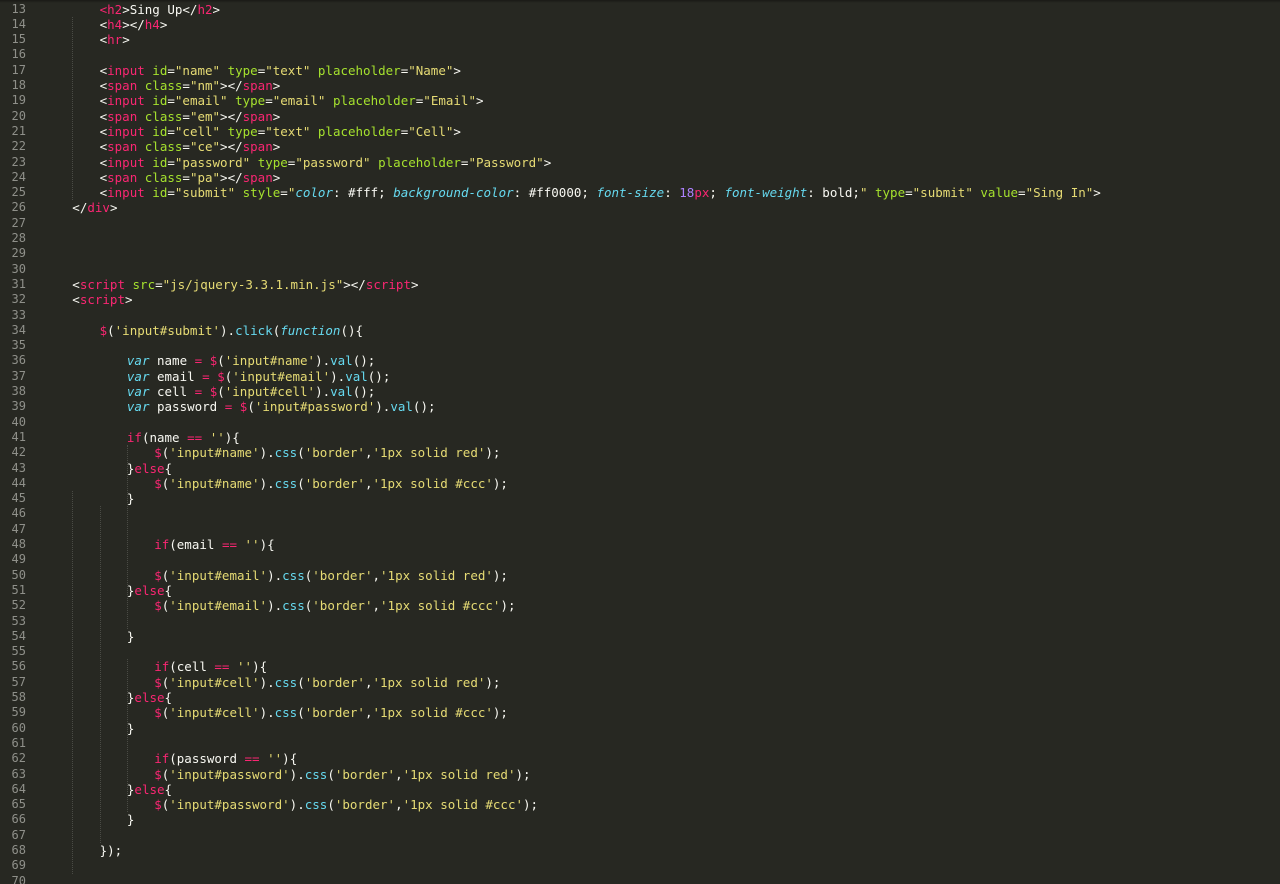 The width and height of the screenshot is (1280, 884). Describe the element at coordinates (115, 39) in the screenshot. I see `code-line: <hr>` at that location.